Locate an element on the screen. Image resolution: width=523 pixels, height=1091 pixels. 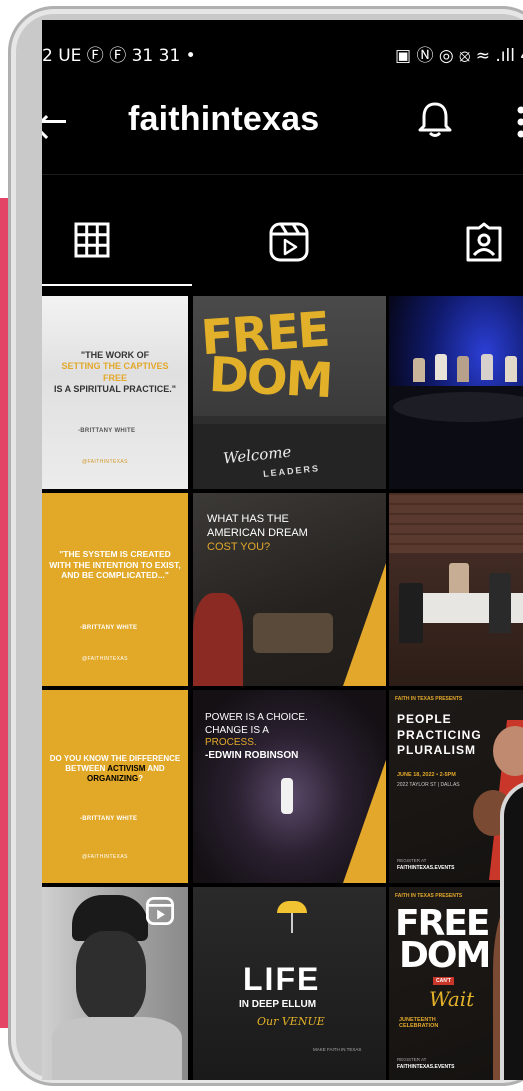
reels-icon is located at coordinates (289, 242).